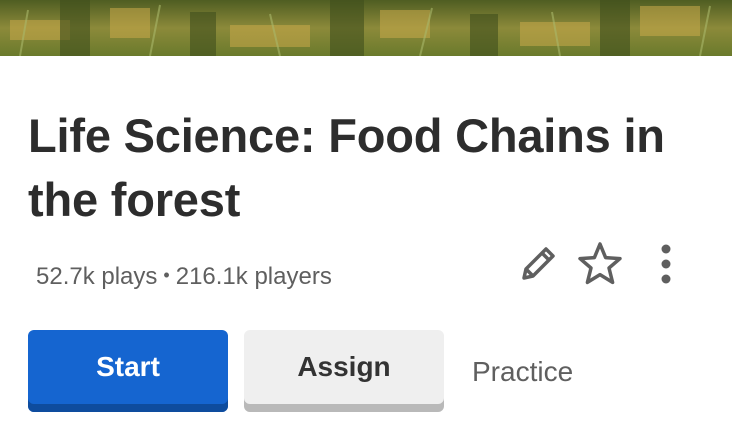 The width and height of the screenshot is (732, 434). What do you see at coordinates (522, 372) in the screenshot?
I see `practice-button: Practice` at bounding box center [522, 372].